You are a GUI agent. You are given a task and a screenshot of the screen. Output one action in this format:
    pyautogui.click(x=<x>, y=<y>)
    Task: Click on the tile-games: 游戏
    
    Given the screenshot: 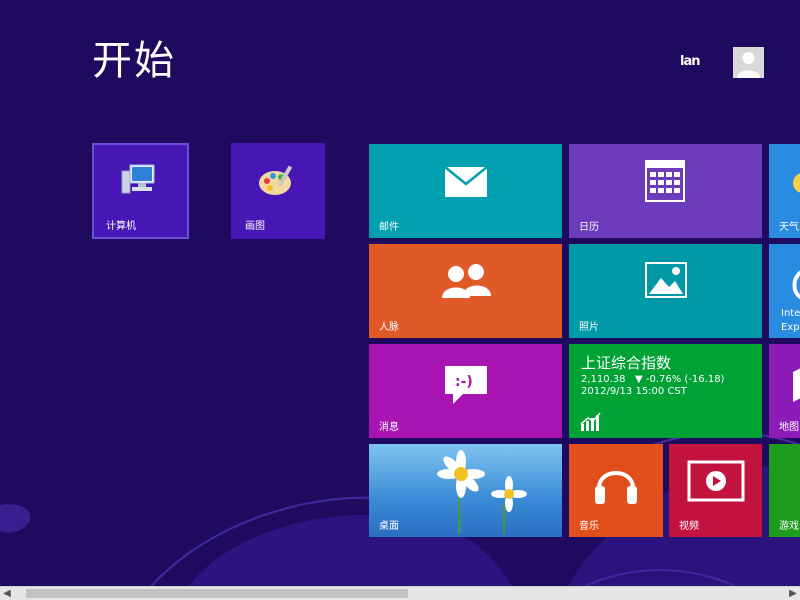 What is the action you would take?
    pyautogui.click(x=784, y=490)
    